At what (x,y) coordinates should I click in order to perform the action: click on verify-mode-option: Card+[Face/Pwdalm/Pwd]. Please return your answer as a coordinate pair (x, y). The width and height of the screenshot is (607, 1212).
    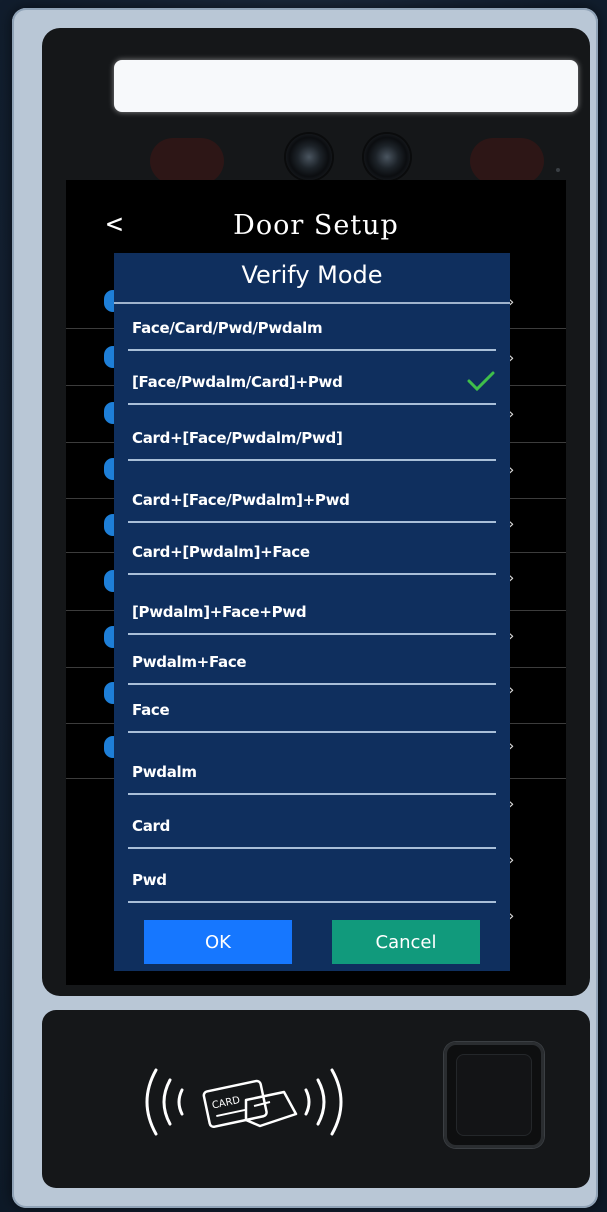
    Looking at the image, I should click on (312, 441).